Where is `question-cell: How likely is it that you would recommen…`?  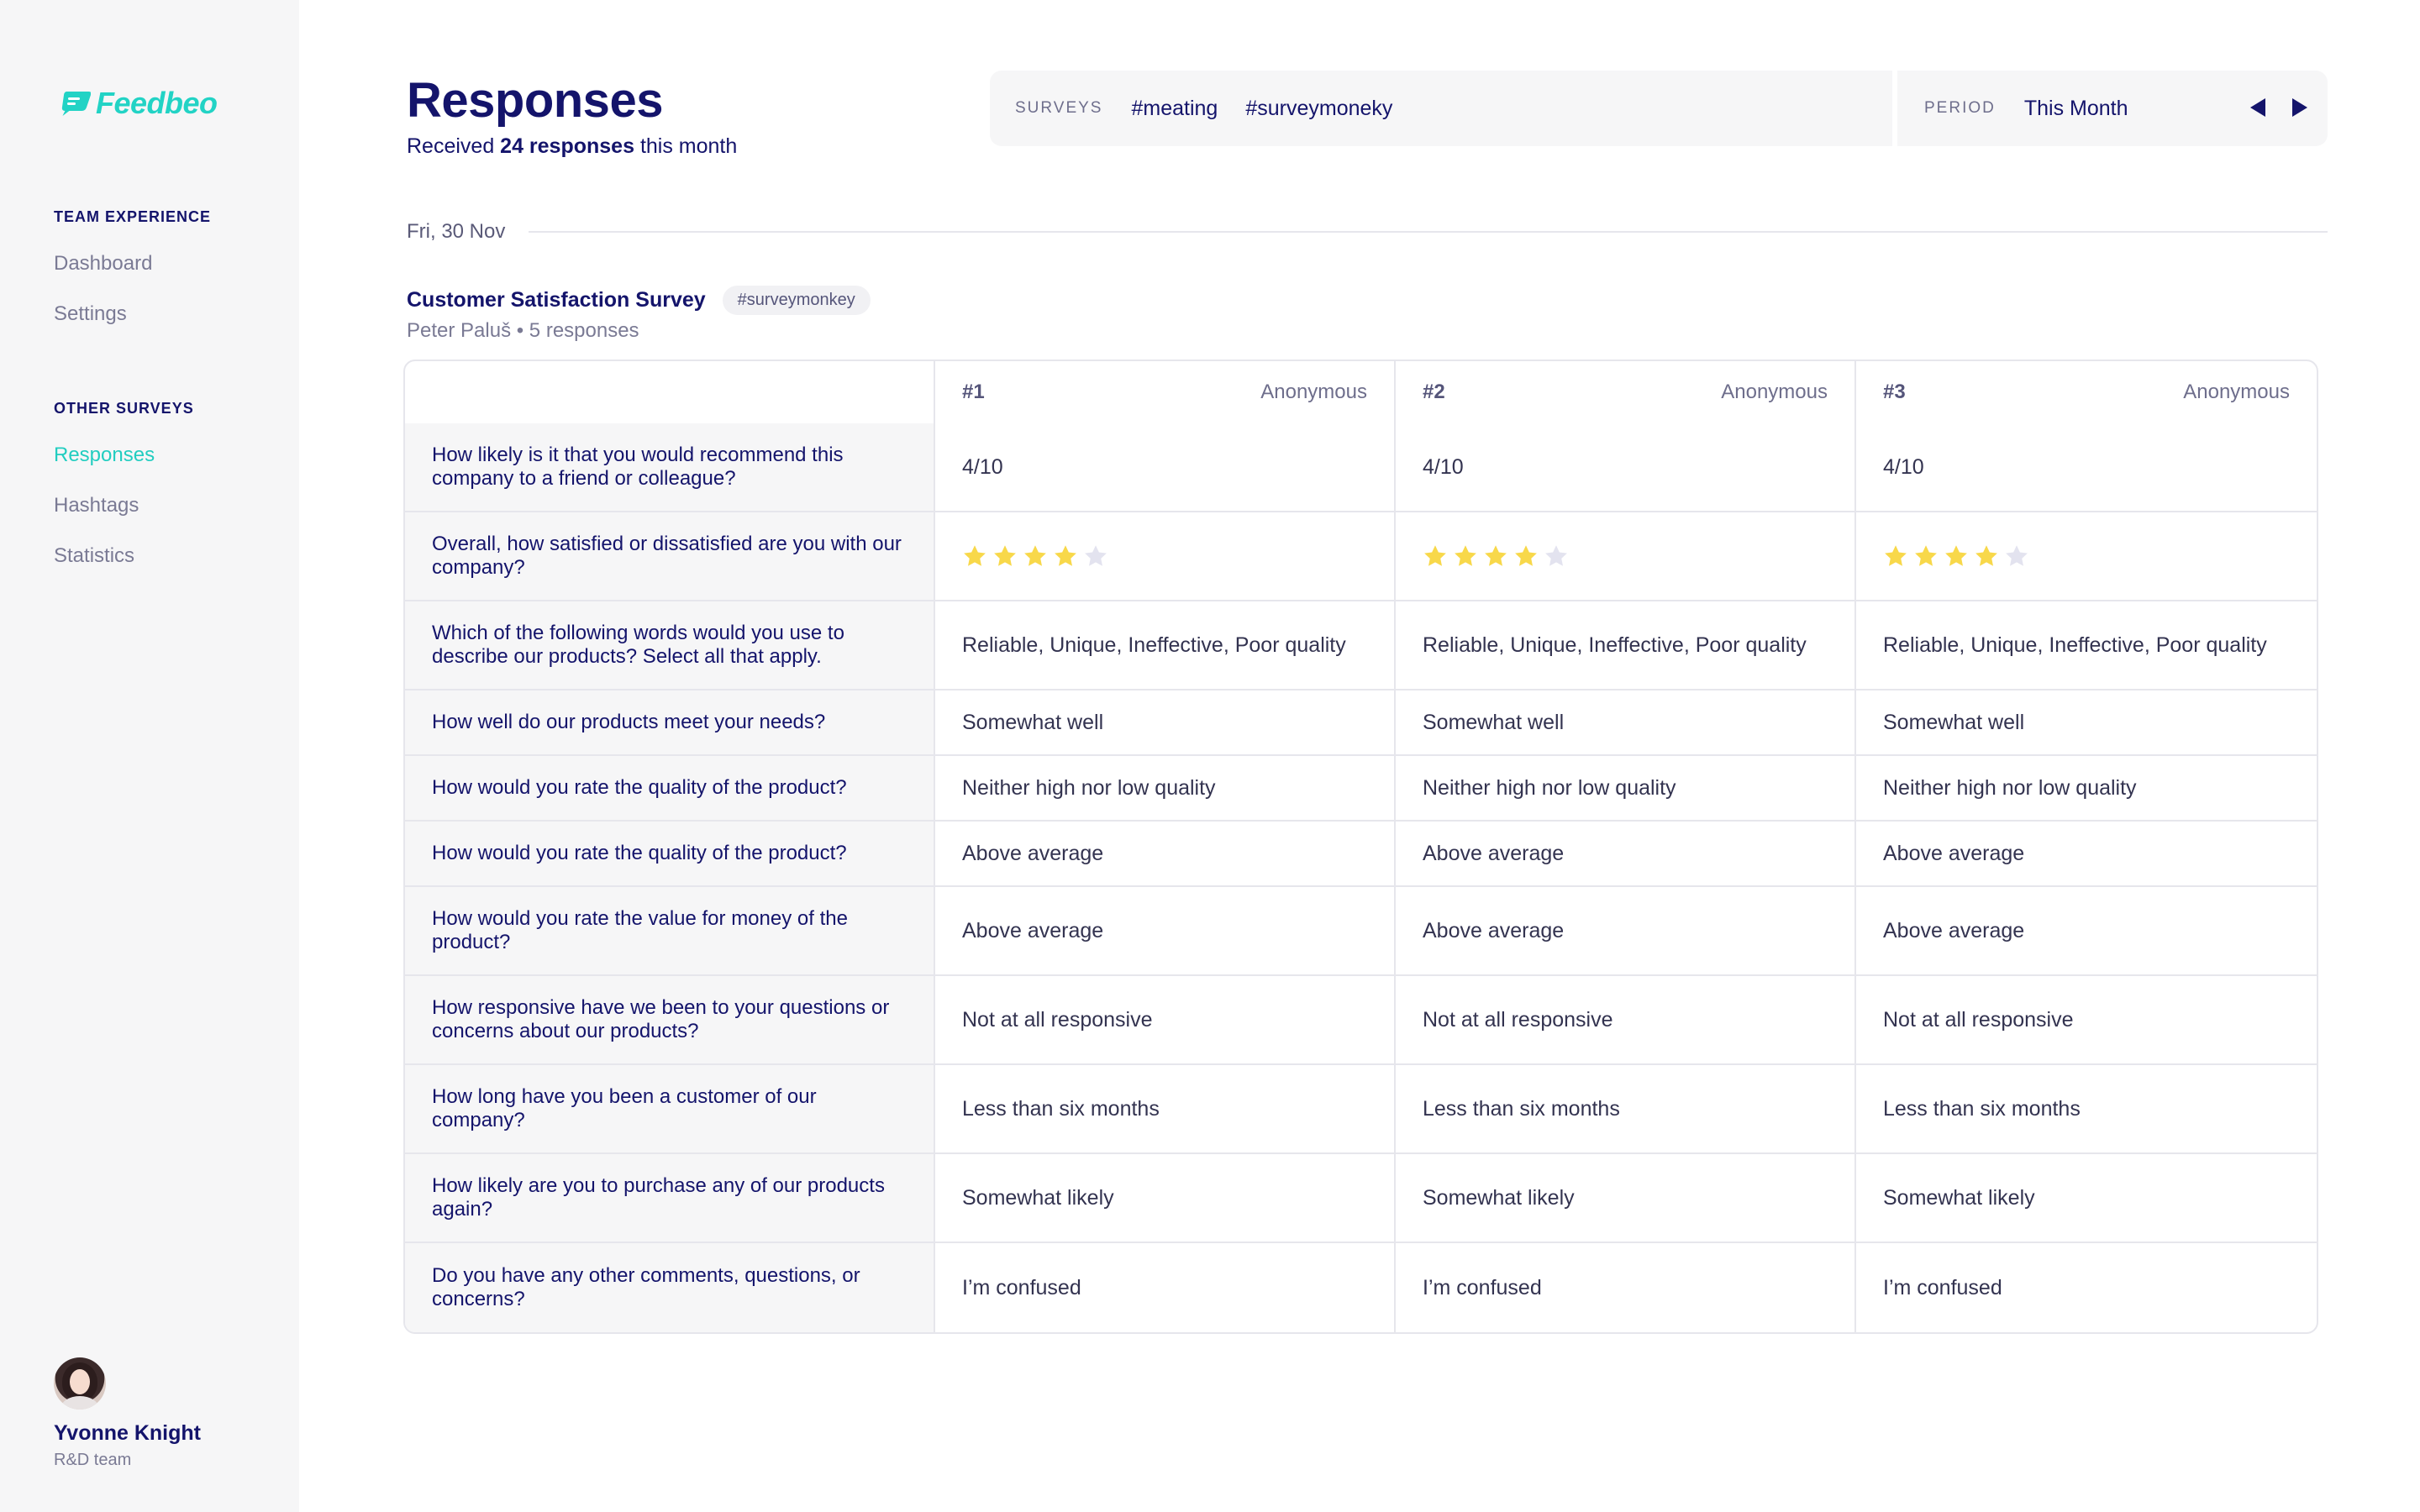 question-cell: How likely is it that you would recommen… is located at coordinates (670, 467).